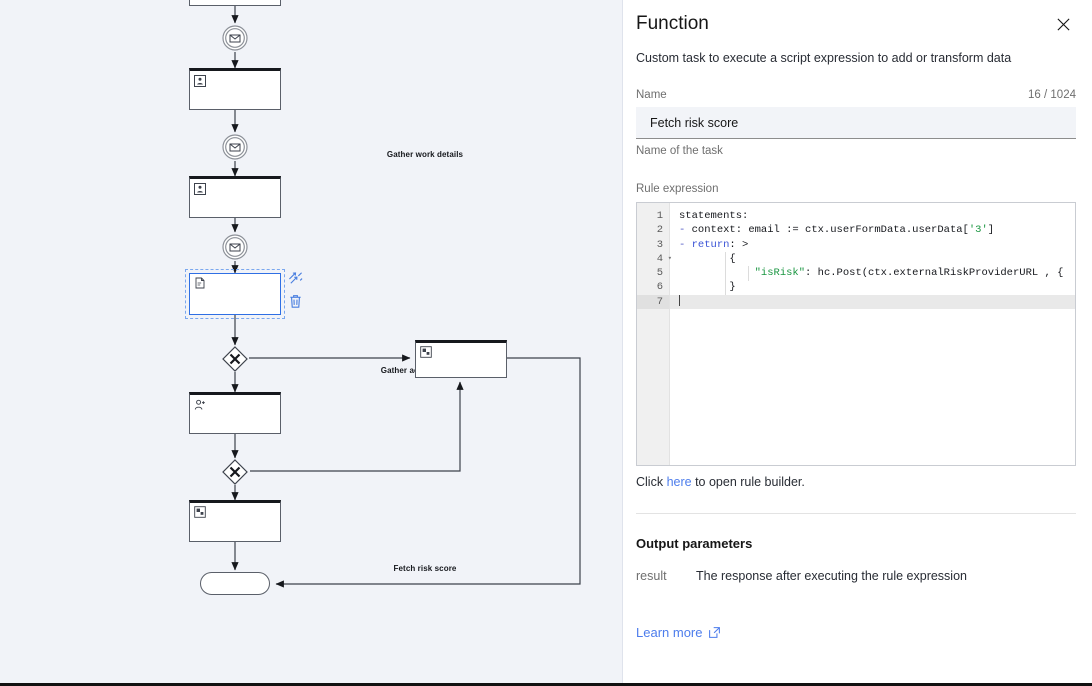  What do you see at coordinates (856, 513) in the screenshot?
I see `section-divider` at bounding box center [856, 513].